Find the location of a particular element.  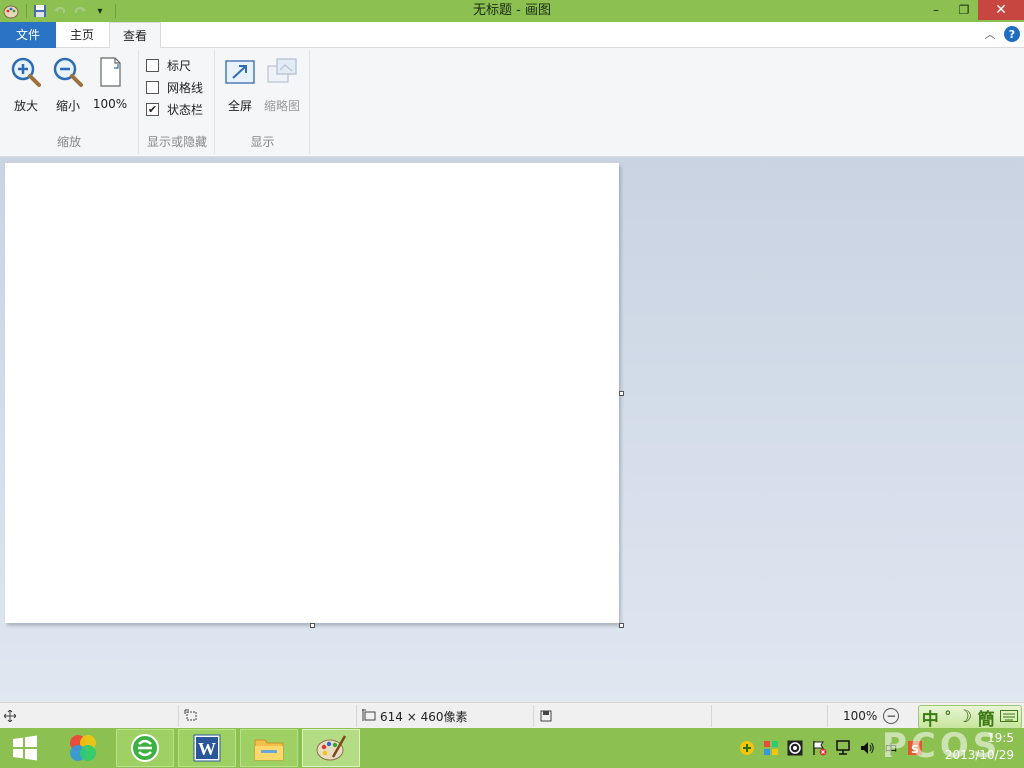

window-controls: – ❐ ✕ is located at coordinates (973, 10).